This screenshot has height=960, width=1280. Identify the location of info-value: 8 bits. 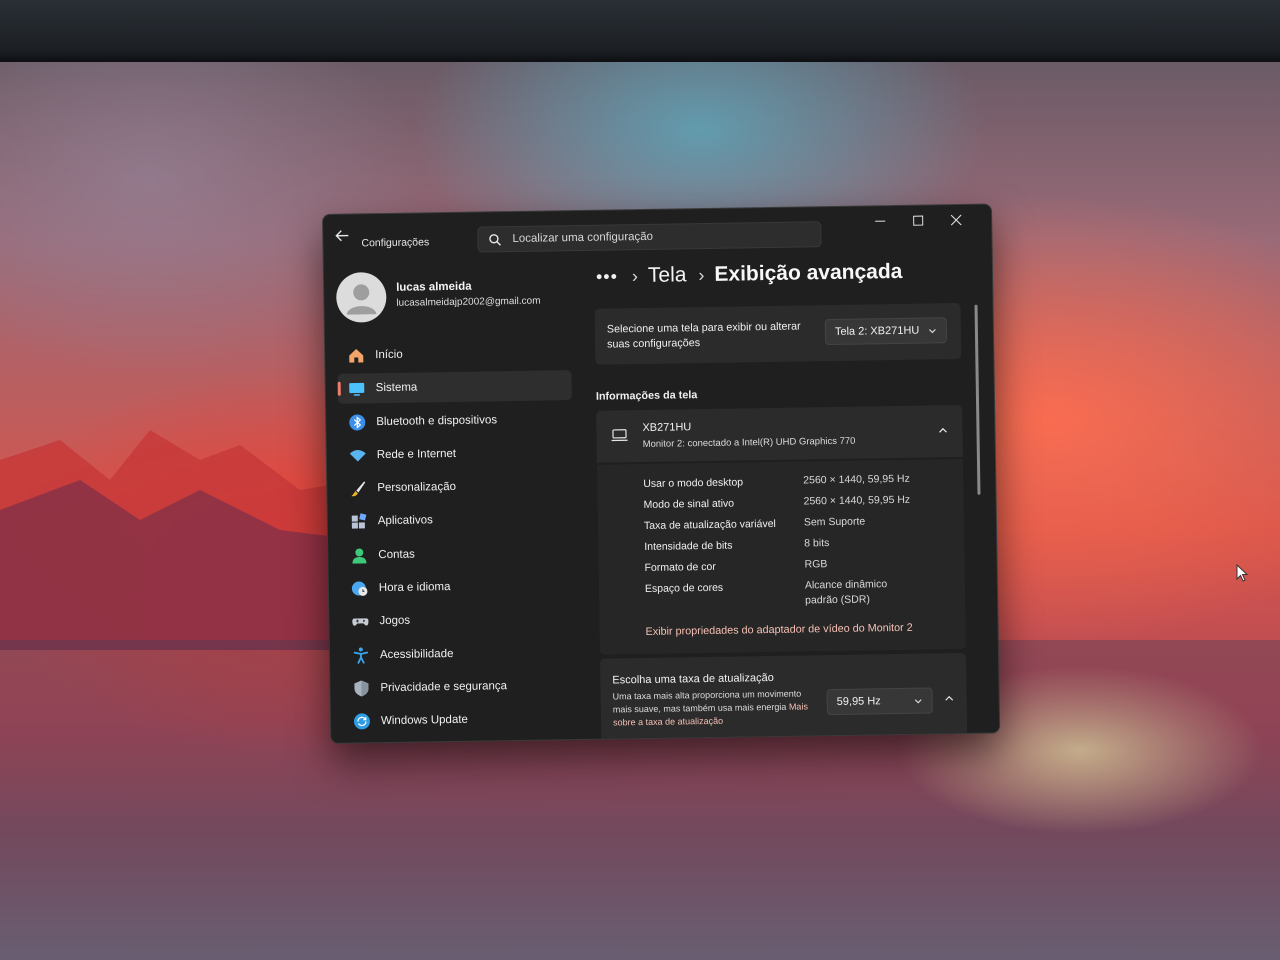
(817, 543).